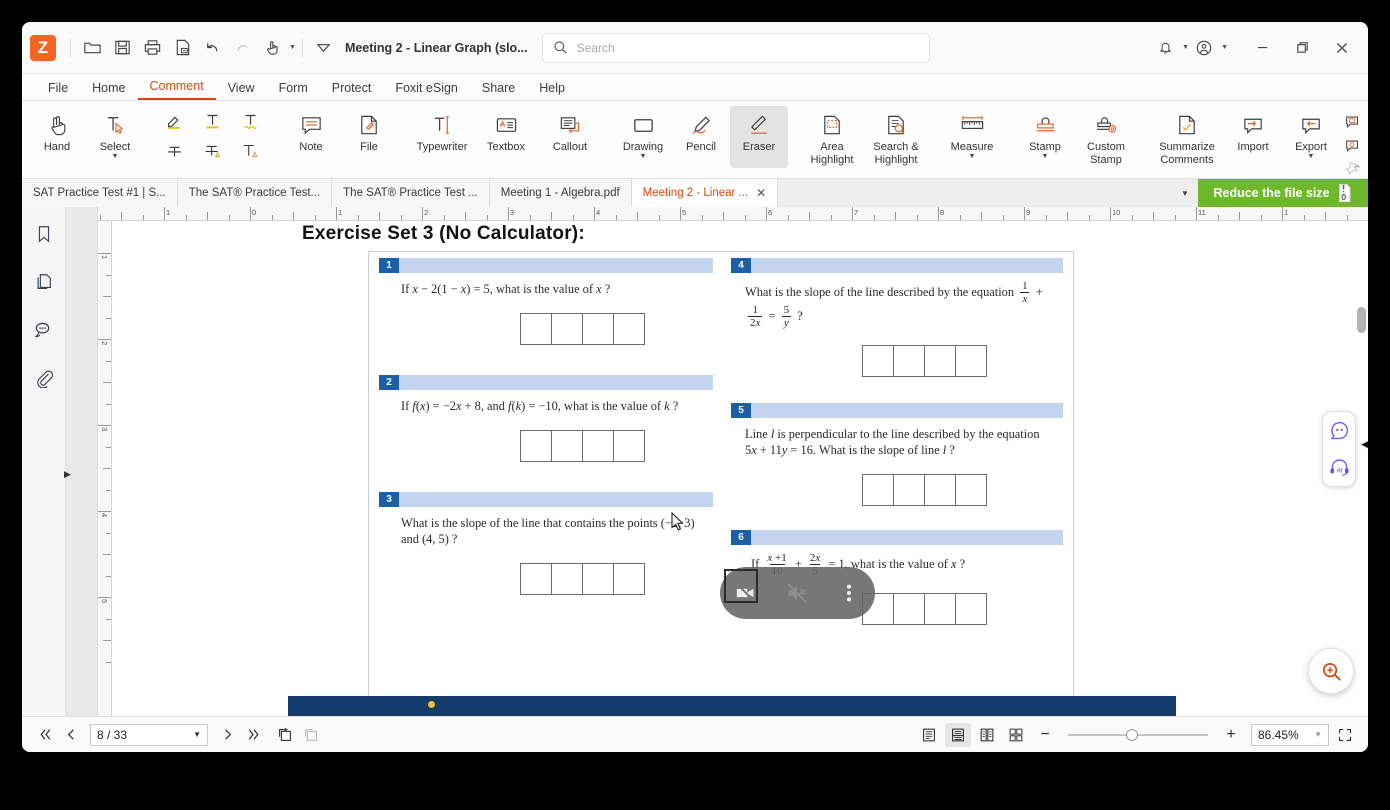  I want to click on save-icon, so click(122, 48).